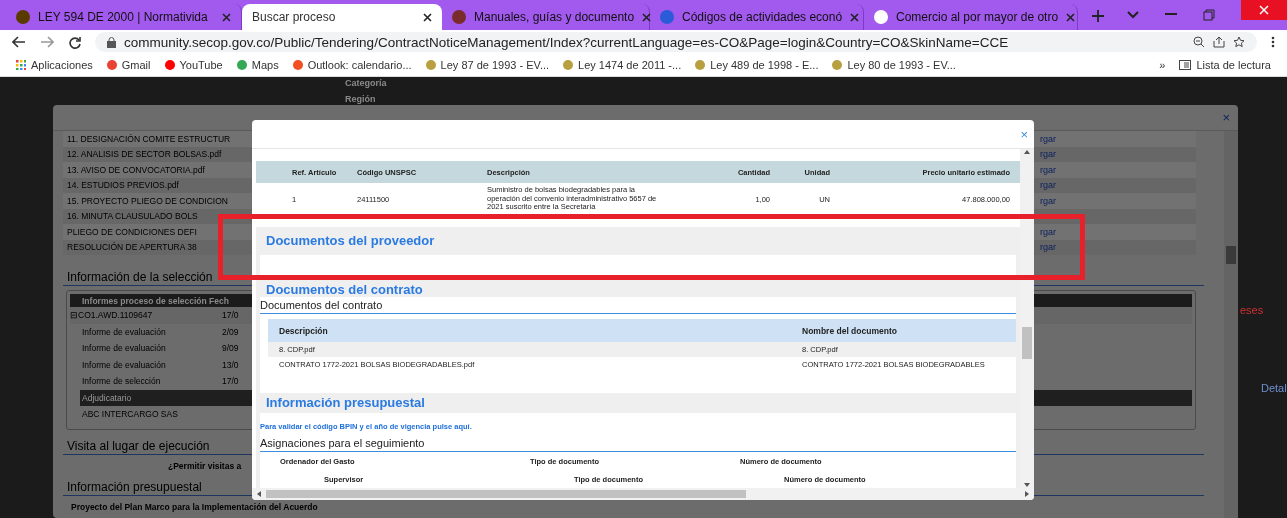 The image size is (1287, 518). I want to click on bookmark: Aplicaciones, so click(54, 65).